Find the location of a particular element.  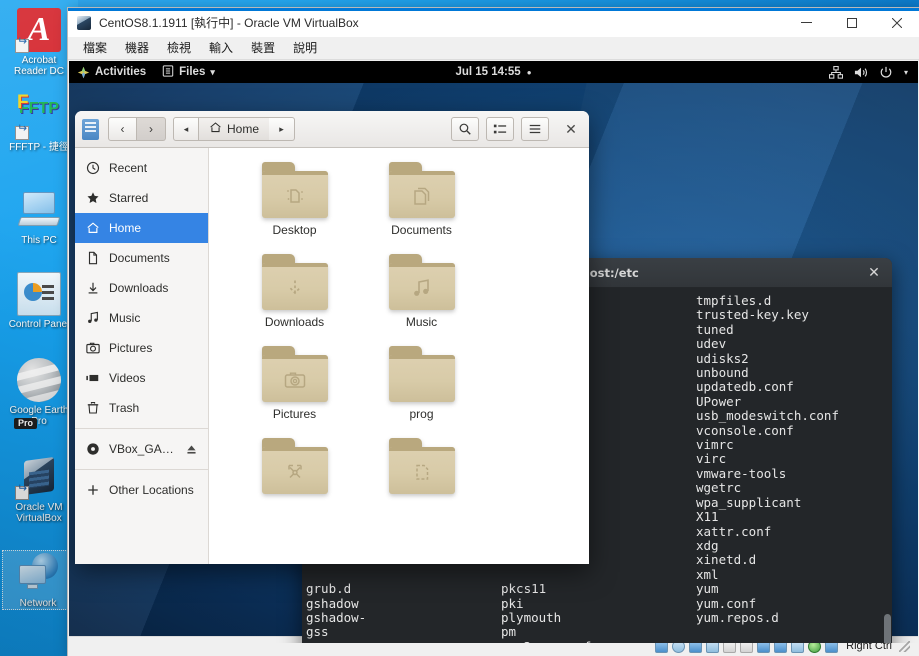

folder-item: Music is located at coordinates (421, 291).